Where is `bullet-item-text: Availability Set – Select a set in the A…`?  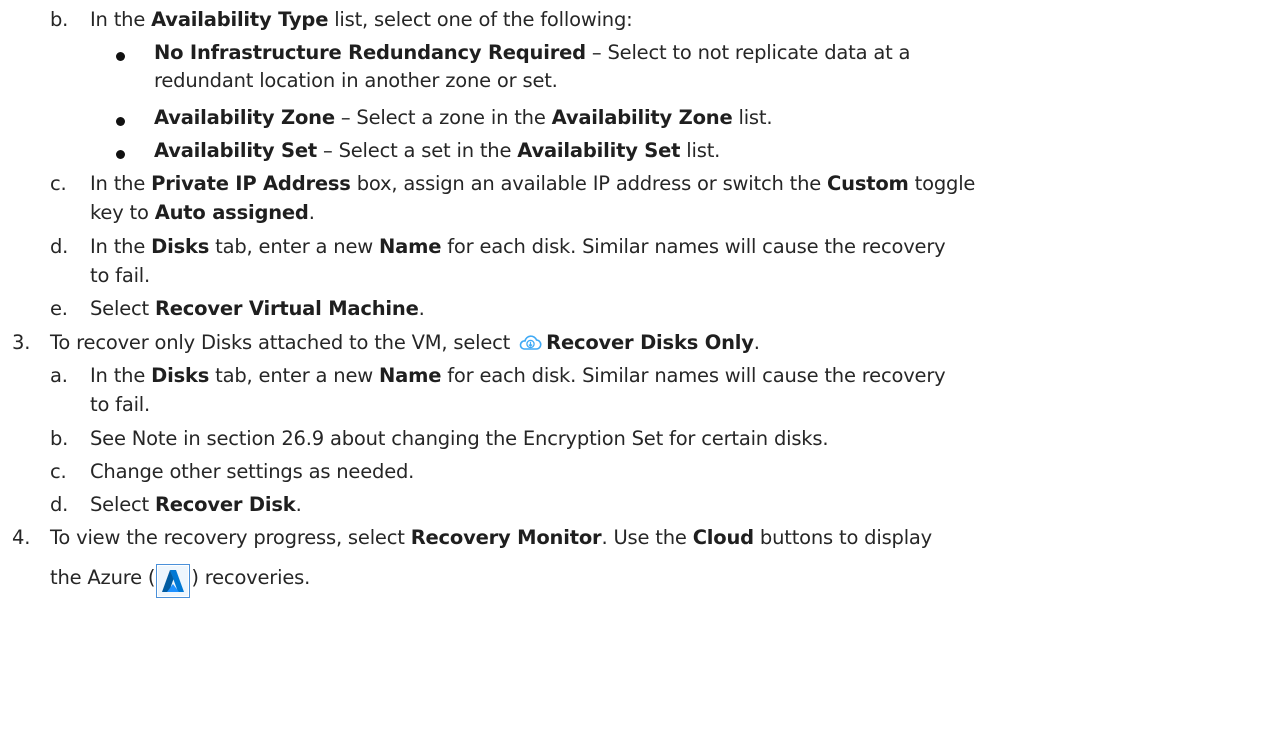 bullet-item-text: Availability Set – Select a set in the A… is located at coordinates (437, 150).